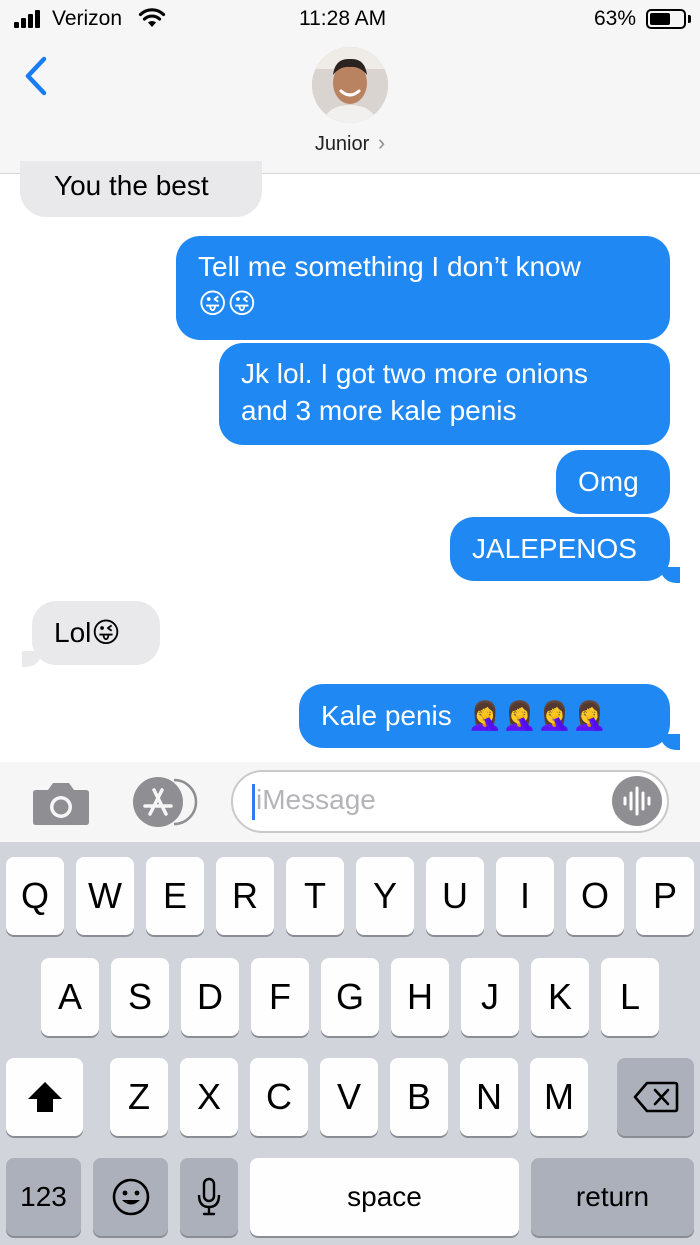 The height and width of the screenshot is (1245, 700). Describe the element at coordinates (381, 142) in the screenshot. I see `chevron-right-icon: ›` at that location.